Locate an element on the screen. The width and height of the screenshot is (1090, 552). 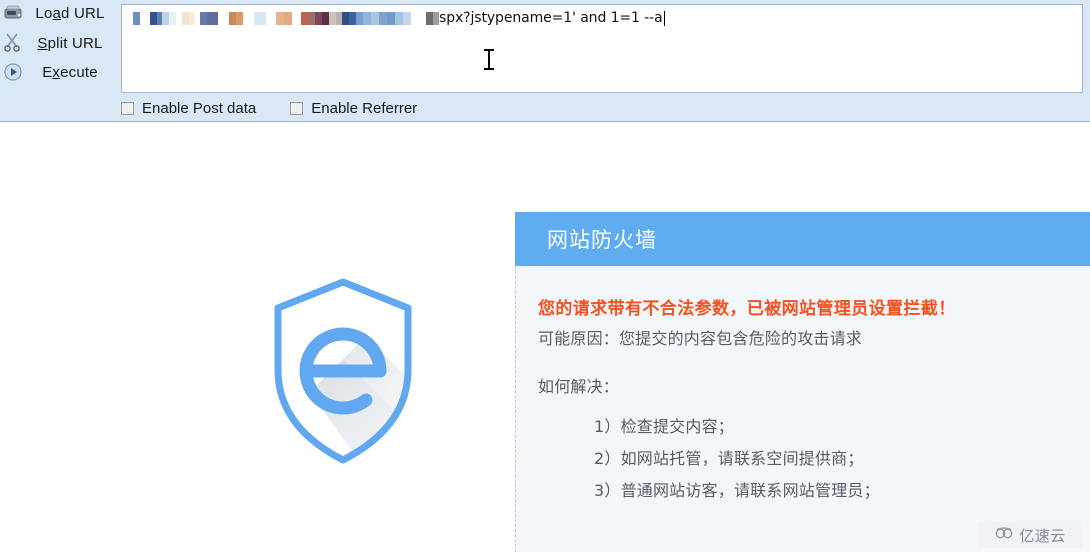
enable-referrer-label: Enable Referrer is located at coordinates (364, 108).